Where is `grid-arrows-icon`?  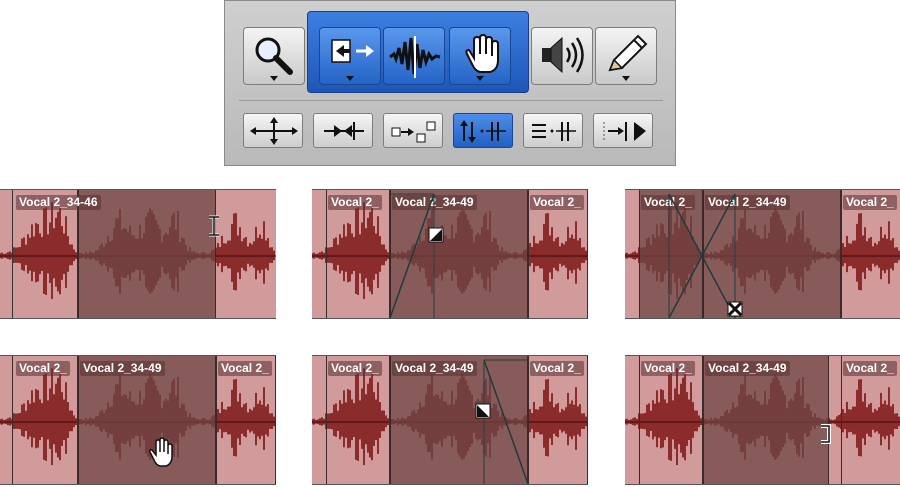 grid-arrows-icon is located at coordinates (483, 131).